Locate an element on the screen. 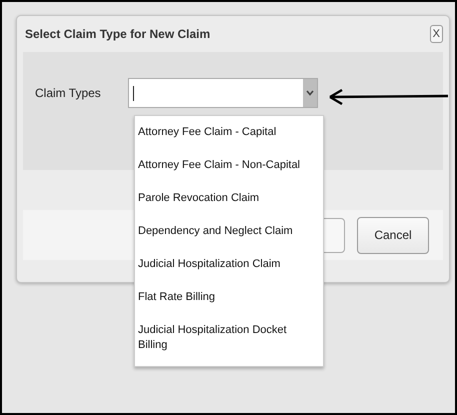  dropdown-option: Judicial Hospitalization Docket Billing is located at coordinates (229, 338).